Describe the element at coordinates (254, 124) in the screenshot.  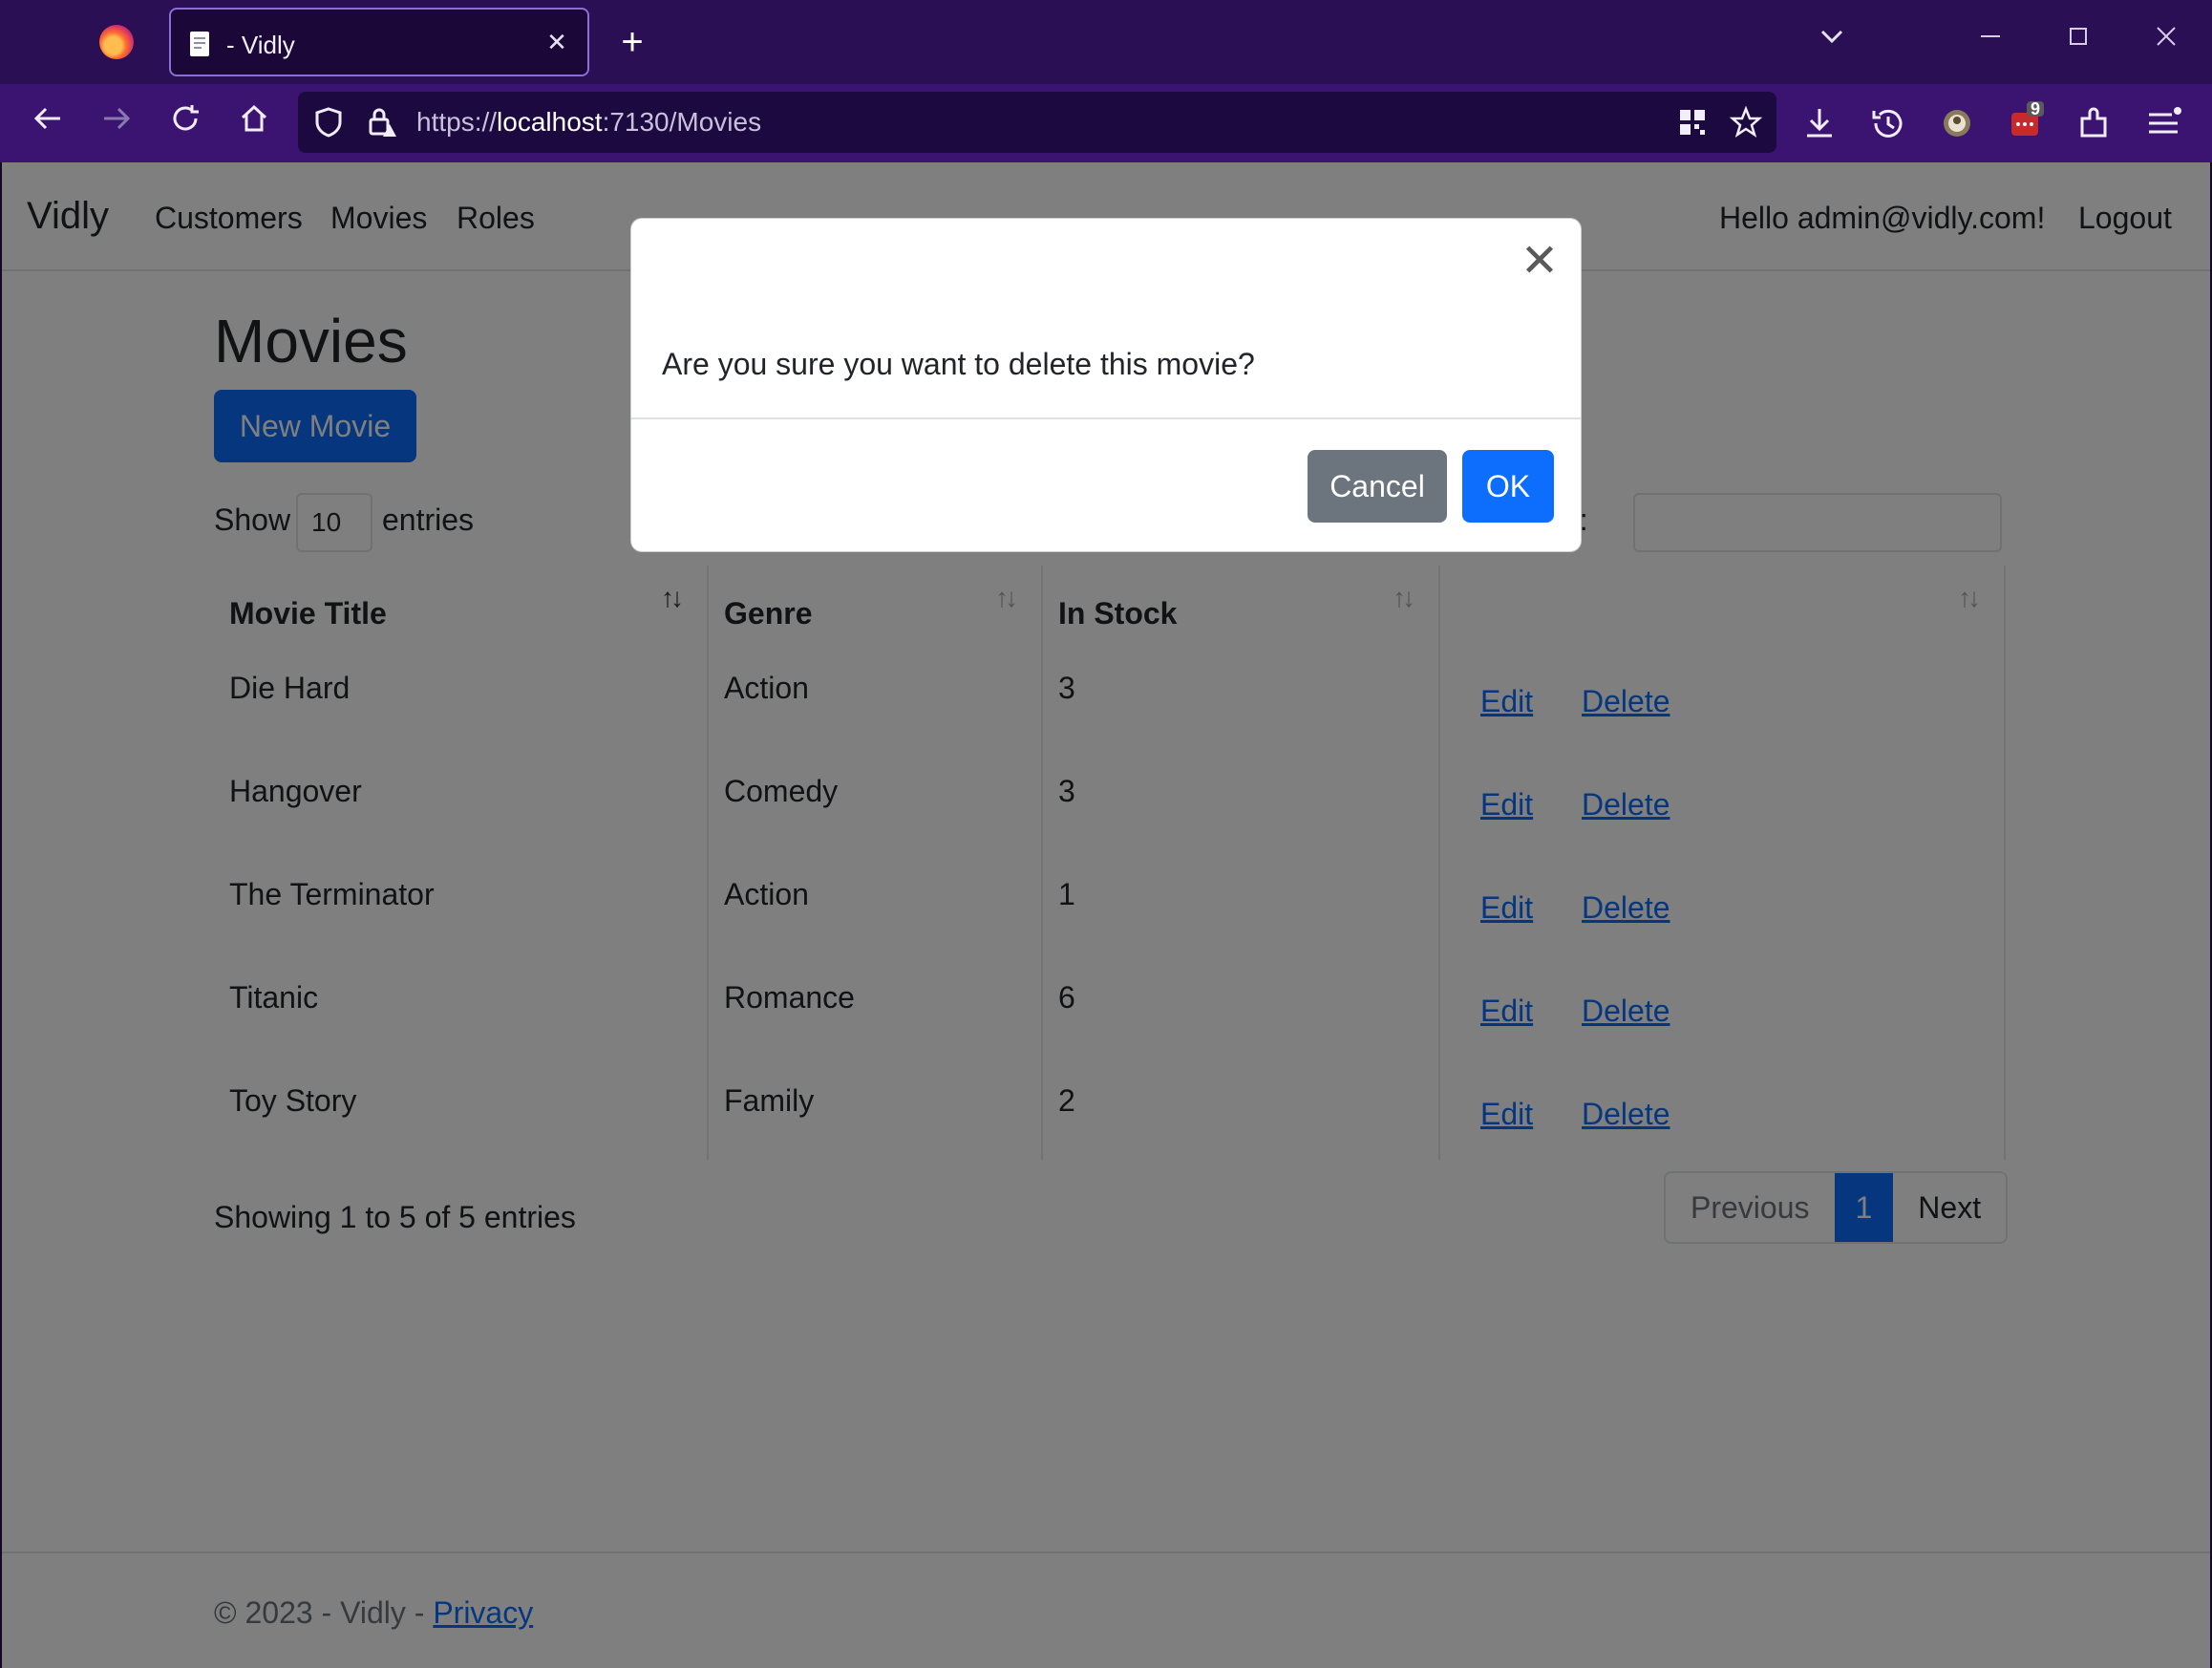
I see `home-icon` at that location.